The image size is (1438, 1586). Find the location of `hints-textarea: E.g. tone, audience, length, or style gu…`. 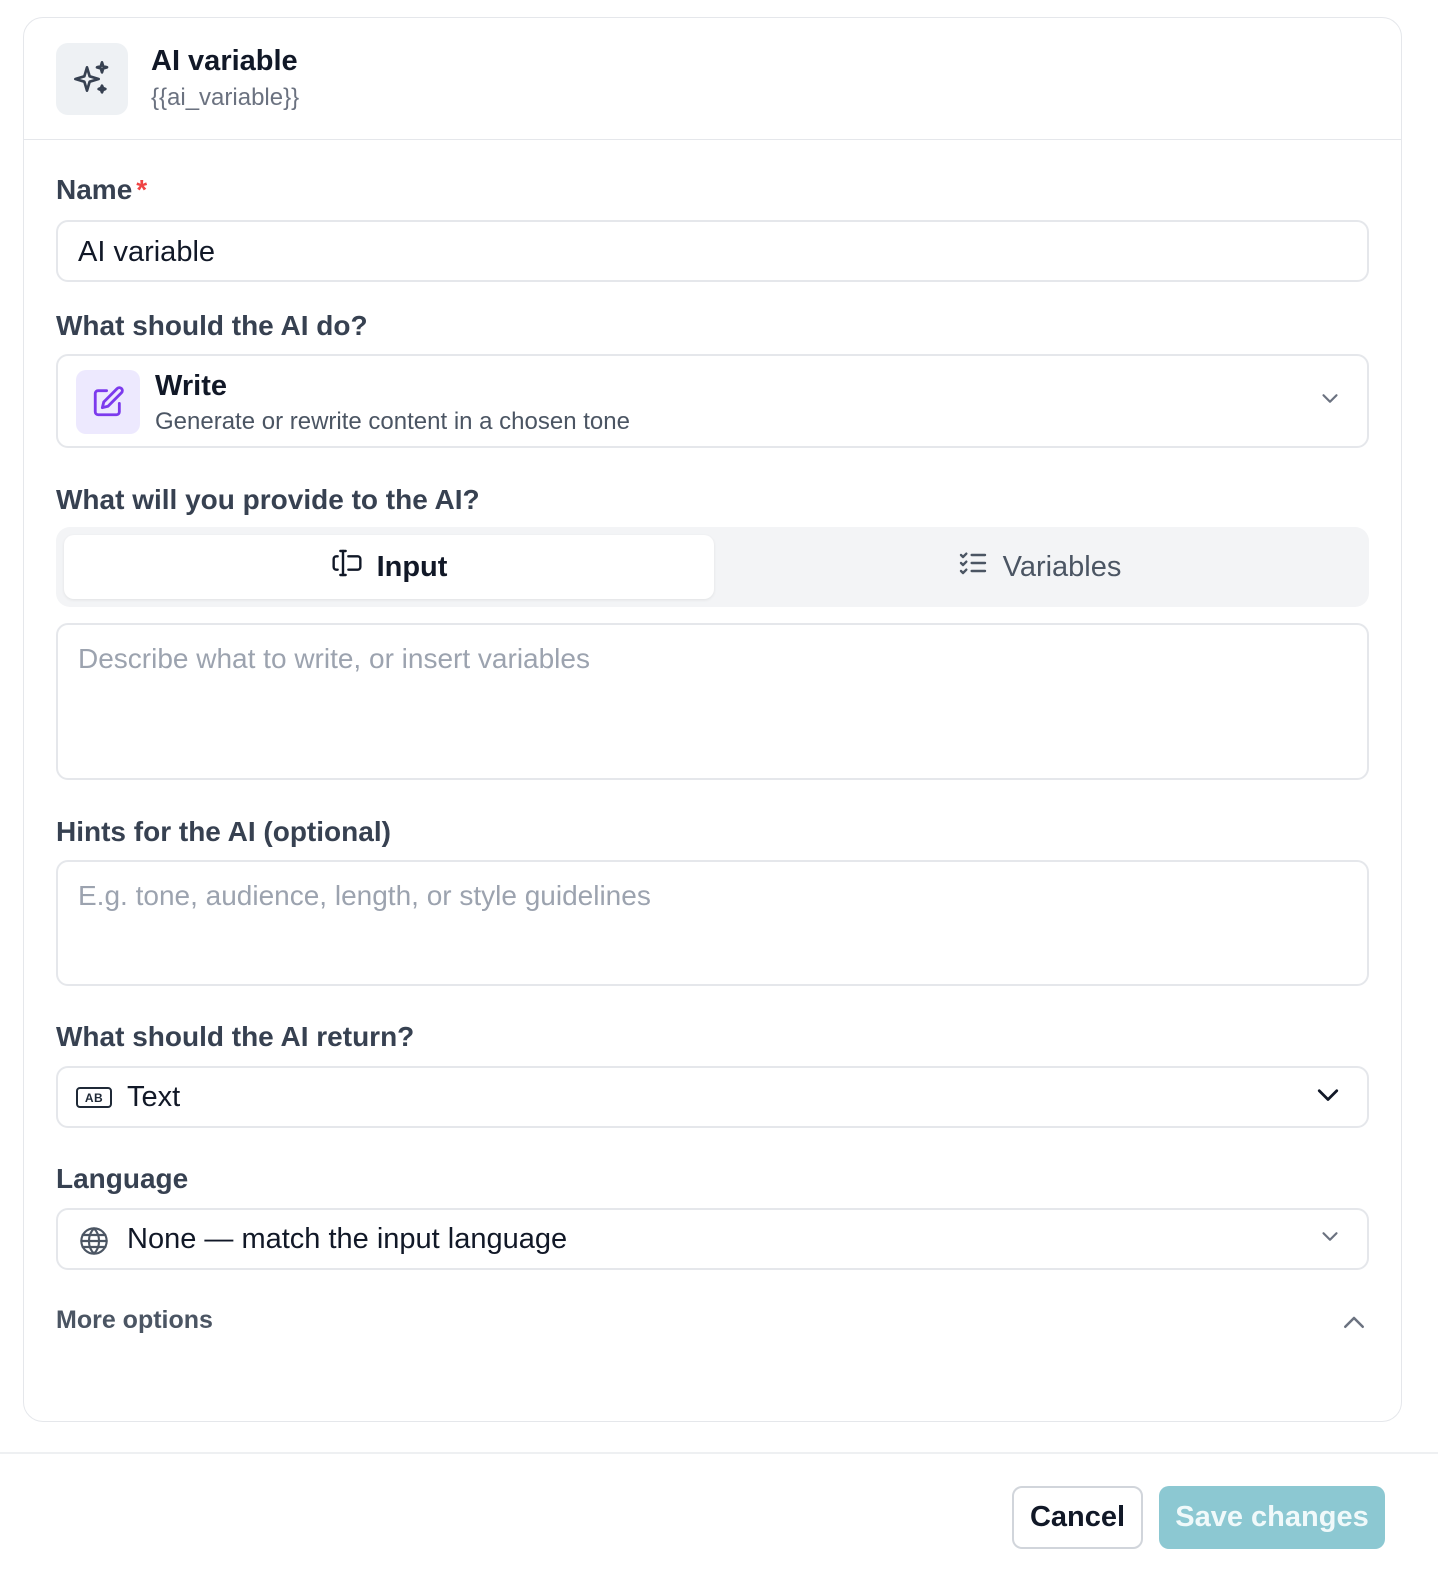

hints-textarea: E.g. tone, audience, length, or style gu… is located at coordinates (712, 923).